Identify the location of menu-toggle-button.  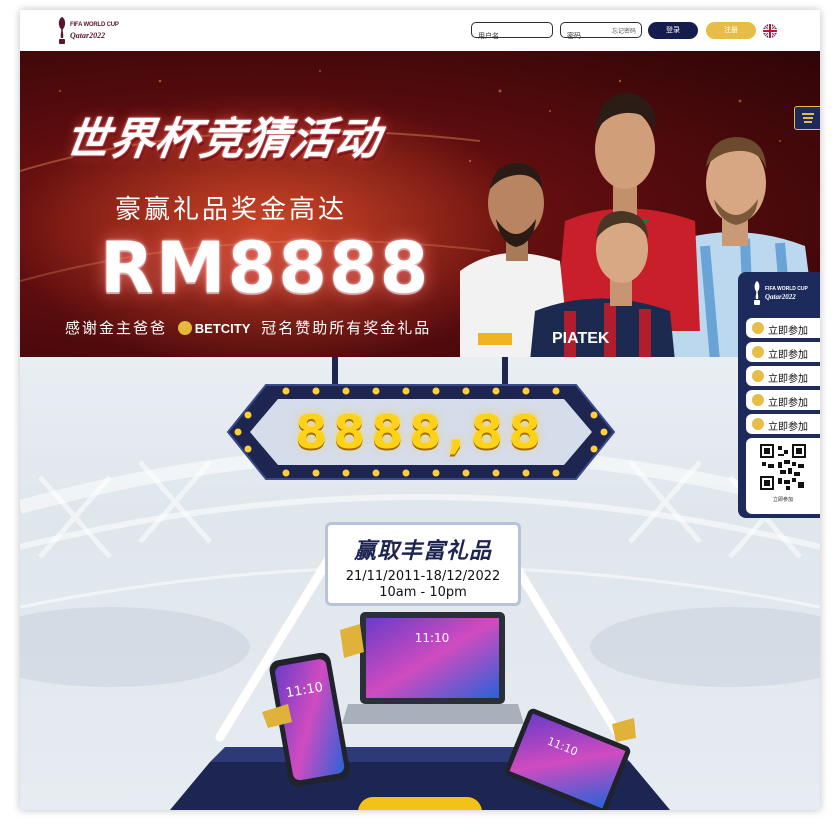
(807, 118).